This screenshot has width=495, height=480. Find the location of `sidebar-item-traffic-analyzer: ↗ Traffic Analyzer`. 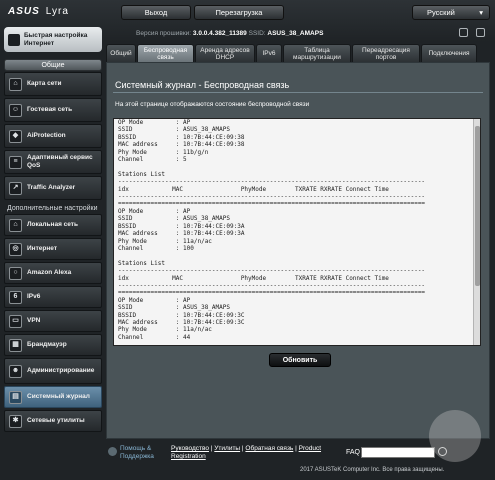

sidebar-item-traffic-analyzer: ↗ Traffic Analyzer is located at coordinates (53, 188).